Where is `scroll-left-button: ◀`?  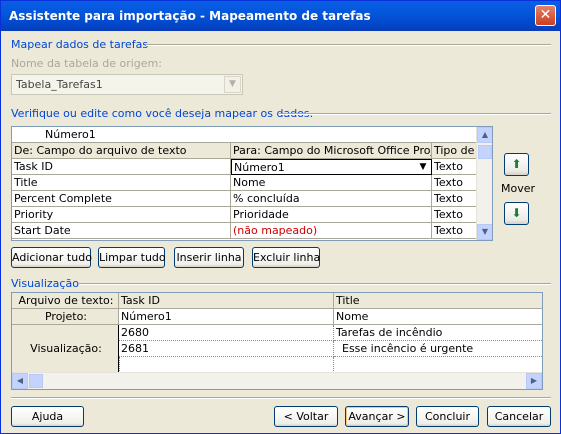 scroll-left-button: ◀ is located at coordinates (20, 381).